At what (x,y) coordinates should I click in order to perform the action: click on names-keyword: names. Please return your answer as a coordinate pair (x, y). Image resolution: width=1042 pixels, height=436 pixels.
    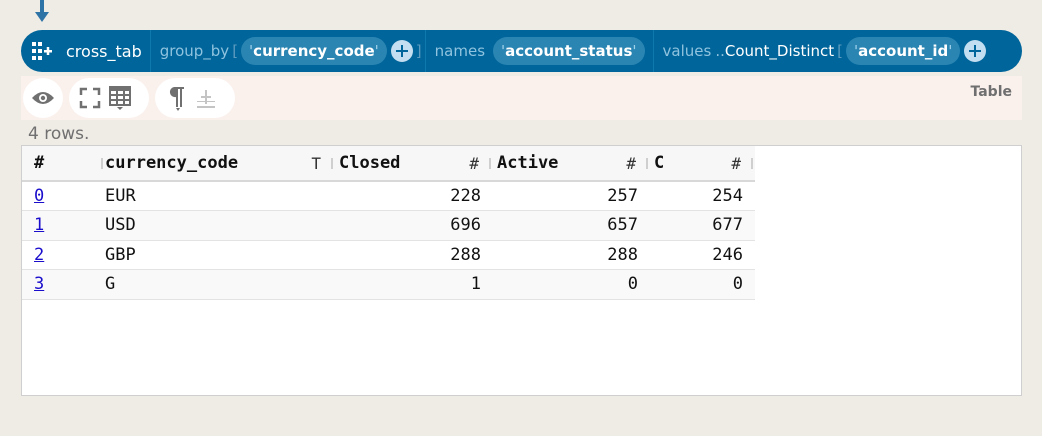
    Looking at the image, I should click on (460, 51).